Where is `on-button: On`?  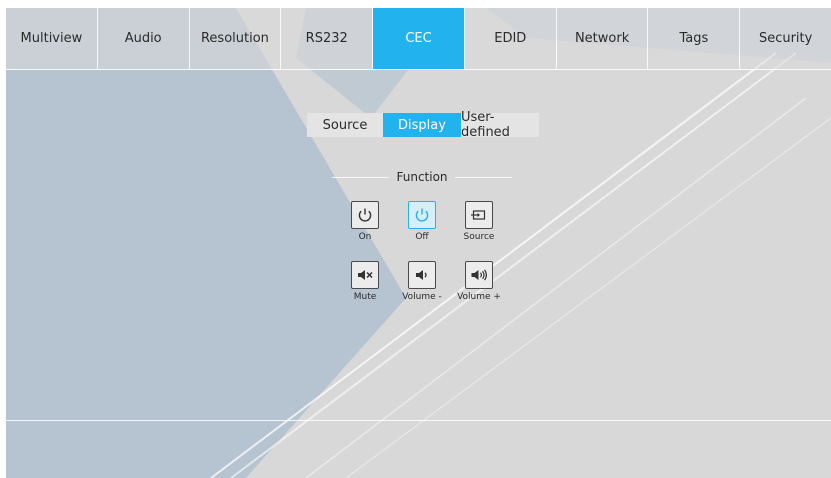 on-button: On is located at coordinates (365, 221).